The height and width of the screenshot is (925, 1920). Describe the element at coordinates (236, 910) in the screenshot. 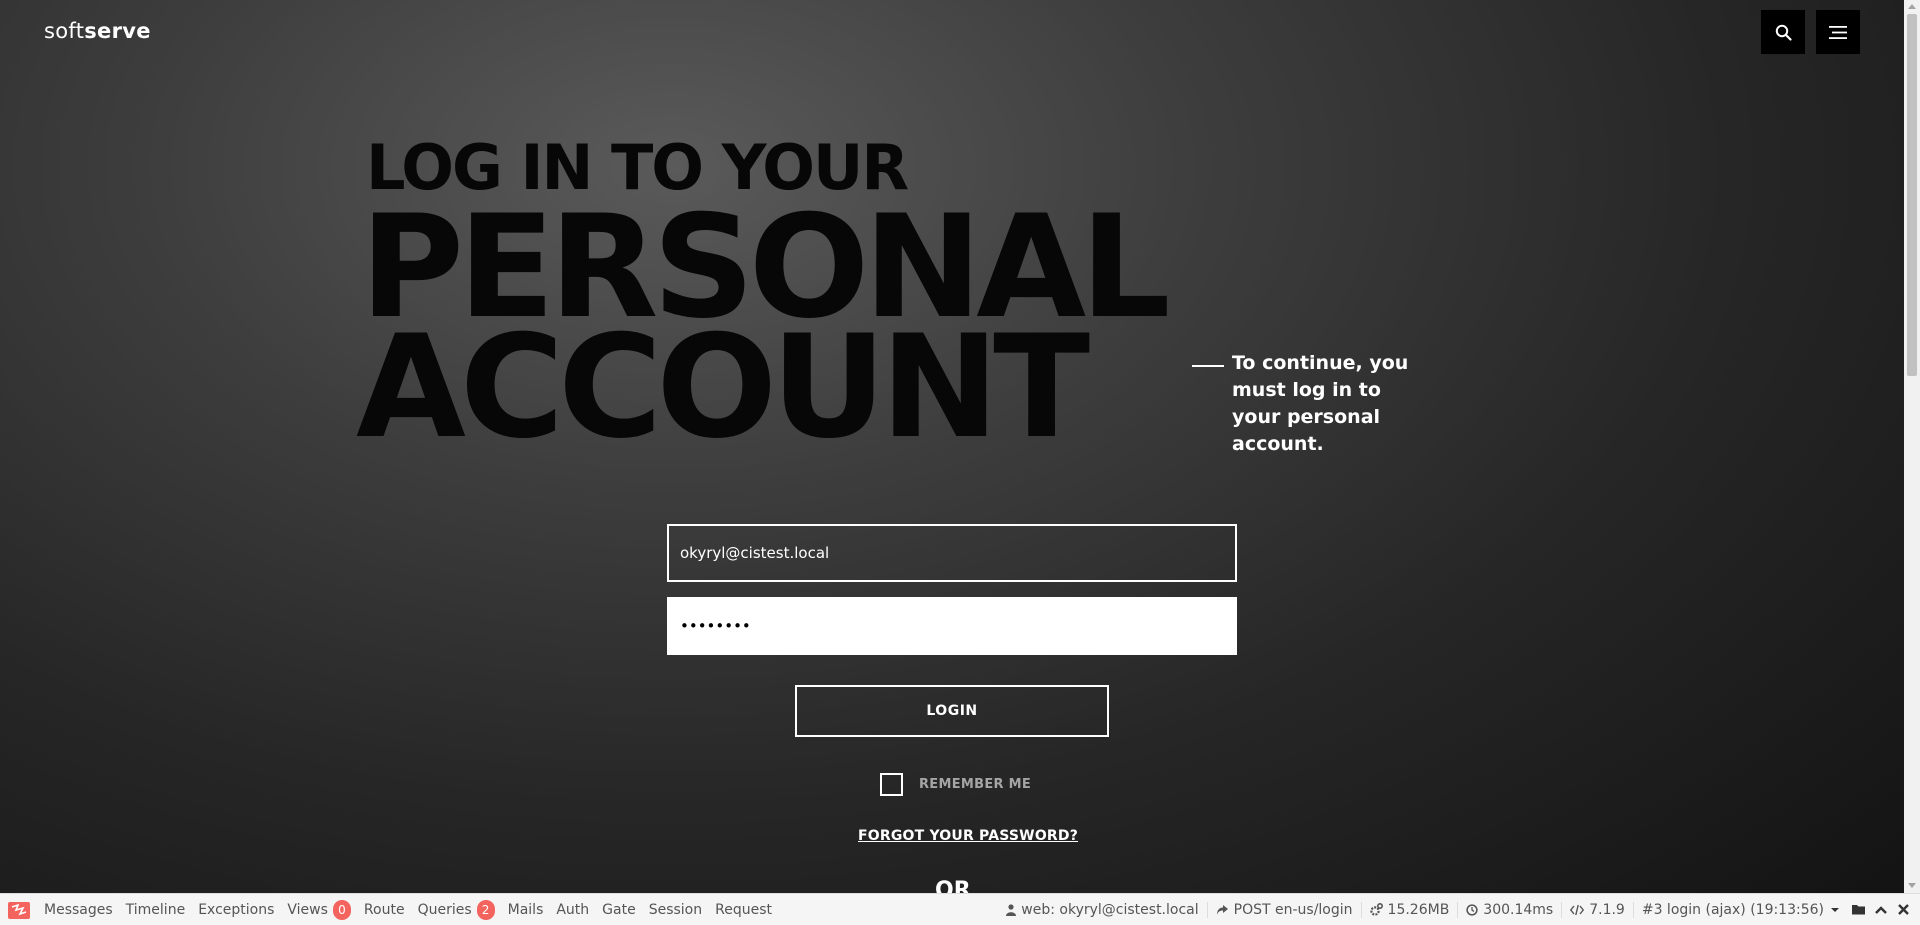

I see `debugbar-tab-exceptions: Exceptions` at that location.